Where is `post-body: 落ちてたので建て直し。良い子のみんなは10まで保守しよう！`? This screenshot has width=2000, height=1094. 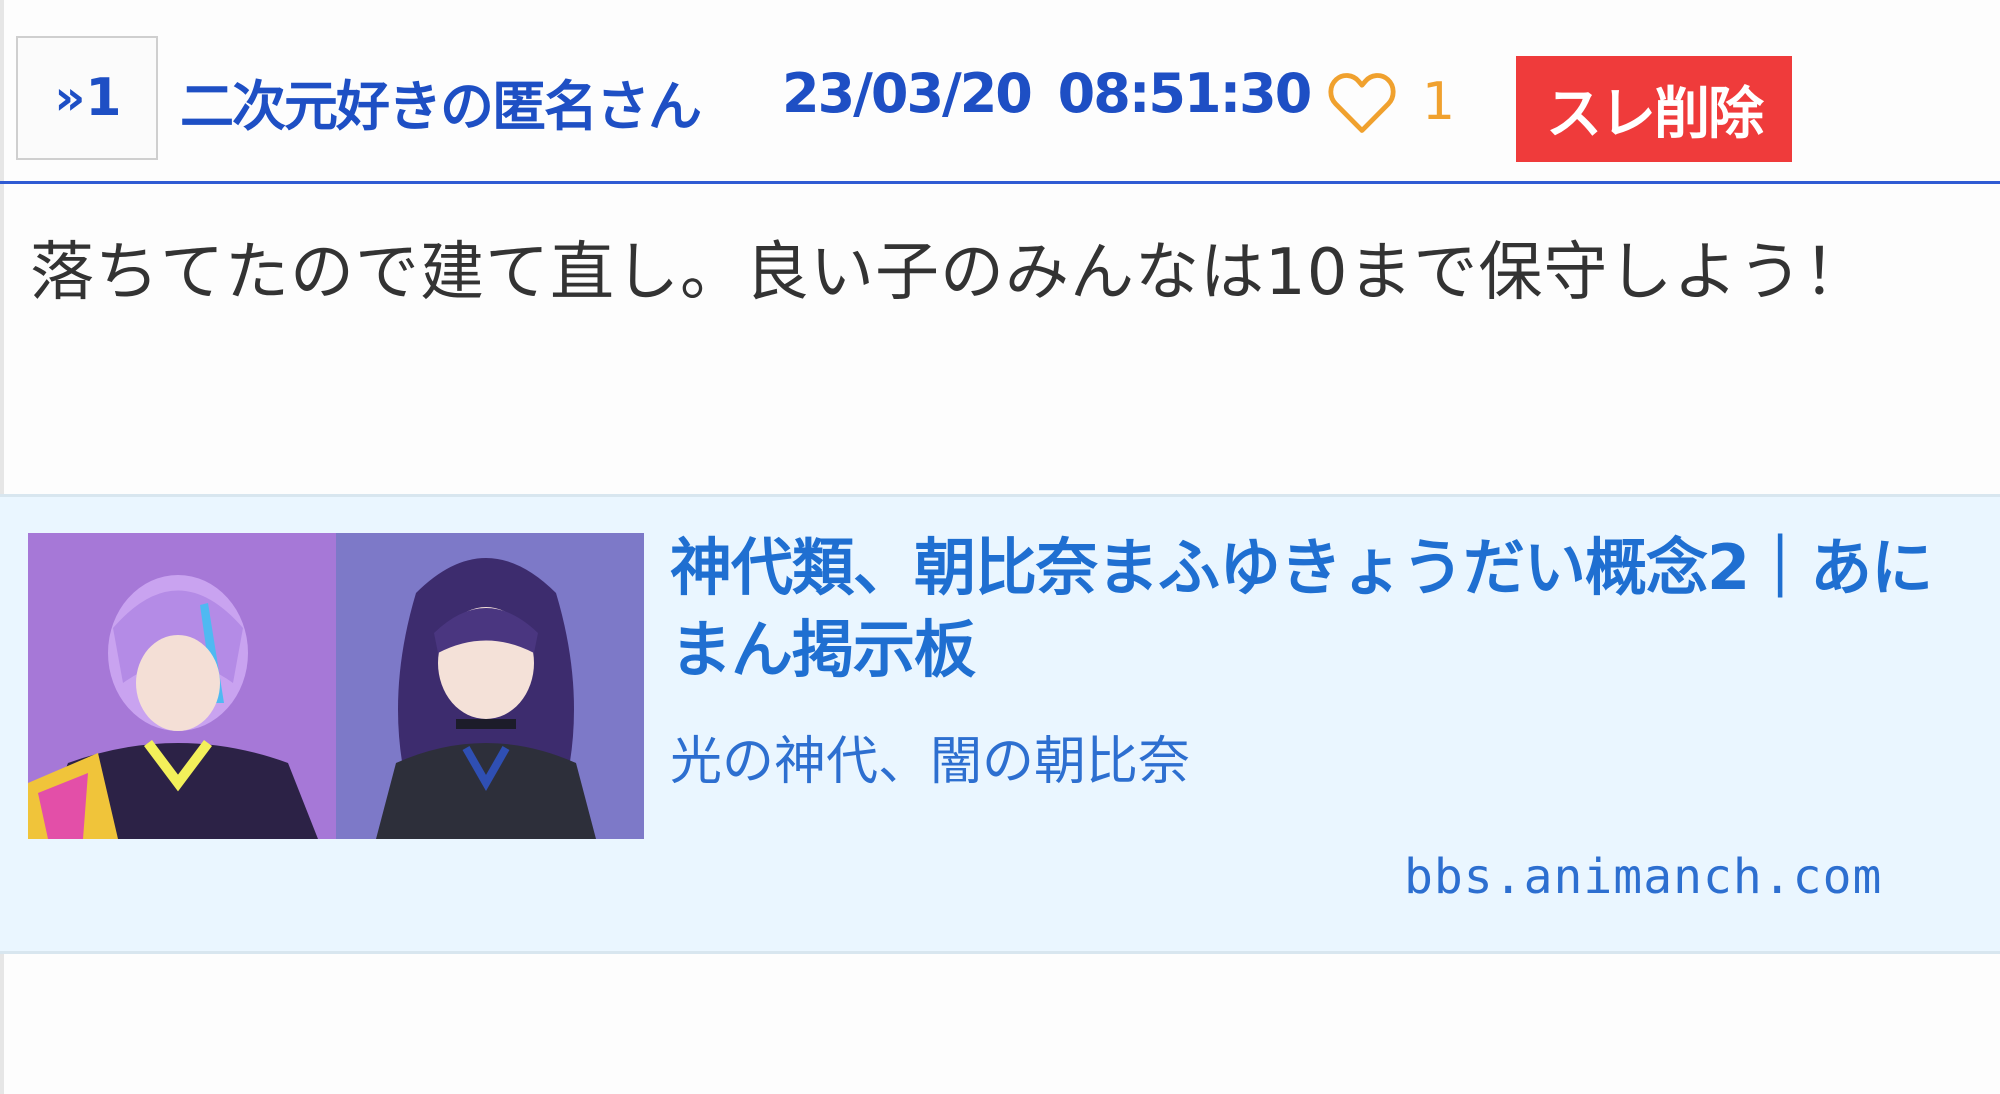 post-body: 落ちてたので建て直し。良い子のみんなは10まで保守しよう！ is located at coordinates (949, 273).